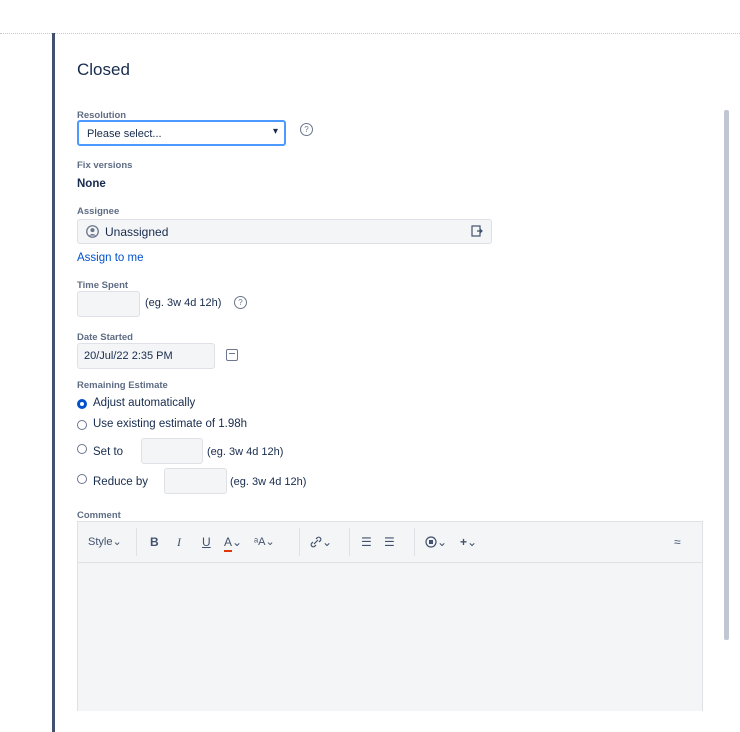  Describe the element at coordinates (170, 424) in the screenshot. I see `radio-label-use-existing: Use existing estimate of 1.98h` at that location.